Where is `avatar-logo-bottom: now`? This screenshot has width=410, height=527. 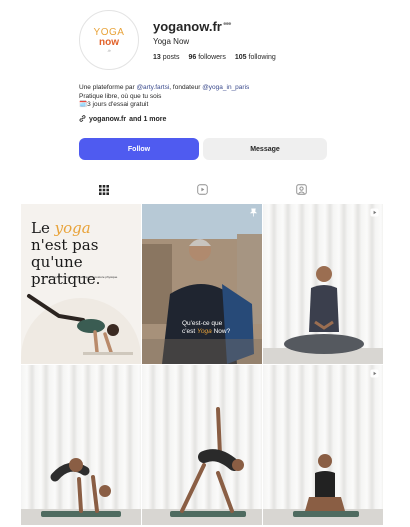 avatar-logo-bottom: now is located at coordinates (109, 42).